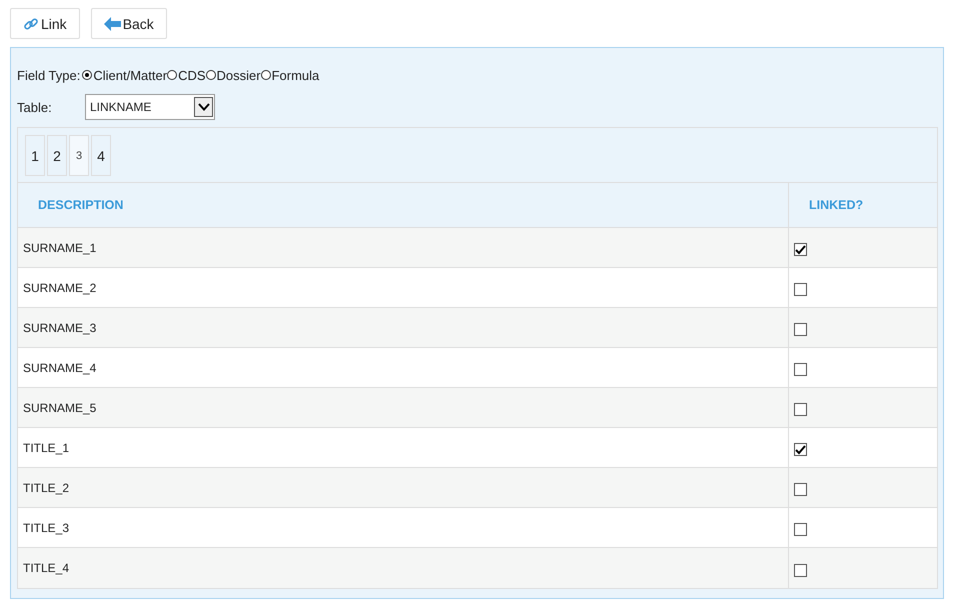  What do you see at coordinates (31, 24) in the screenshot?
I see `link-icon` at bounding box center [31, 24].